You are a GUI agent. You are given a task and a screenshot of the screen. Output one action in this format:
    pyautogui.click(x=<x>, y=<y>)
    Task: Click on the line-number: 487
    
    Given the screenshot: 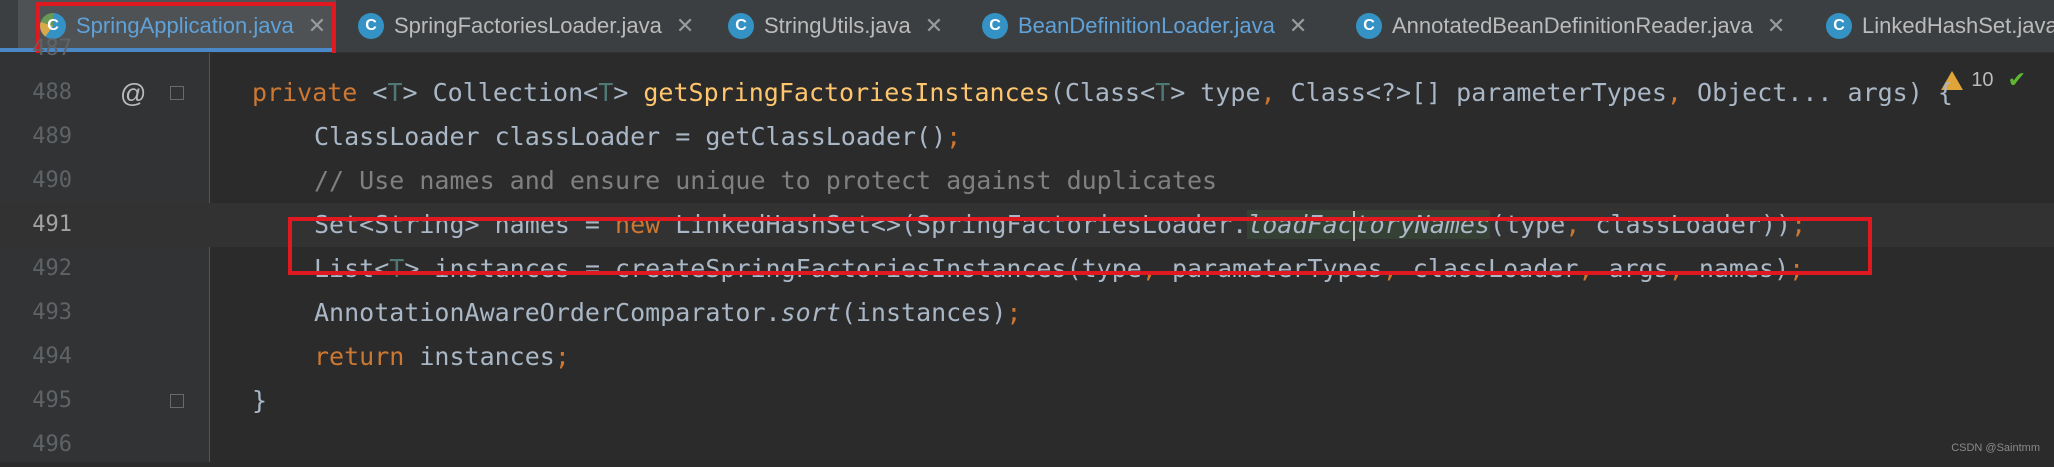 What is the action you would take?
    pyautogui.click(x=52, y=48)
    